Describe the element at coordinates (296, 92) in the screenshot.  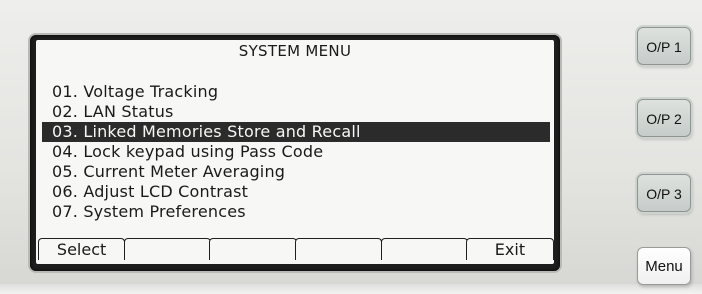
I see `menu-item-voltage-tracking: 01. Voltage Tracking` at that location.